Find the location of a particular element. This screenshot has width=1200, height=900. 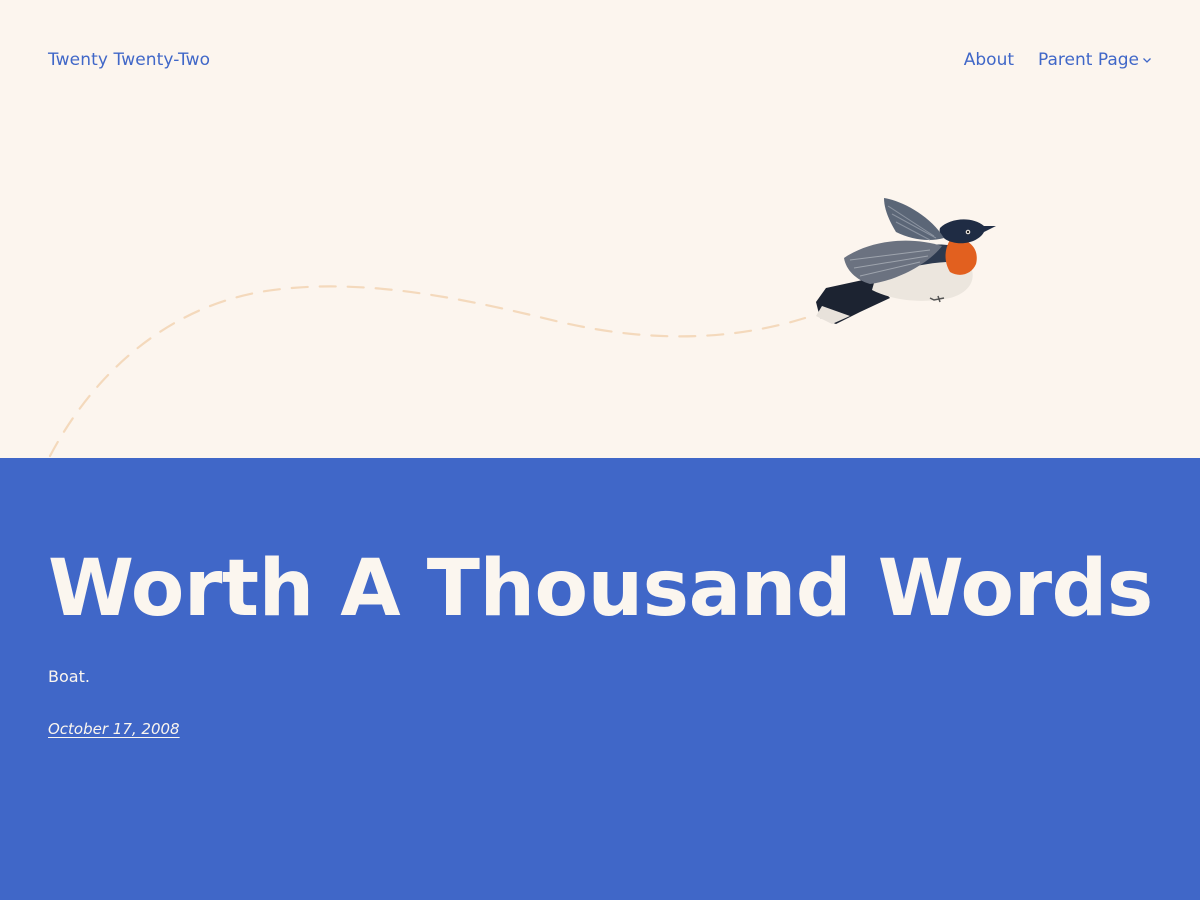

post-excerpt: Boat. is located at coordinates (69, 676).